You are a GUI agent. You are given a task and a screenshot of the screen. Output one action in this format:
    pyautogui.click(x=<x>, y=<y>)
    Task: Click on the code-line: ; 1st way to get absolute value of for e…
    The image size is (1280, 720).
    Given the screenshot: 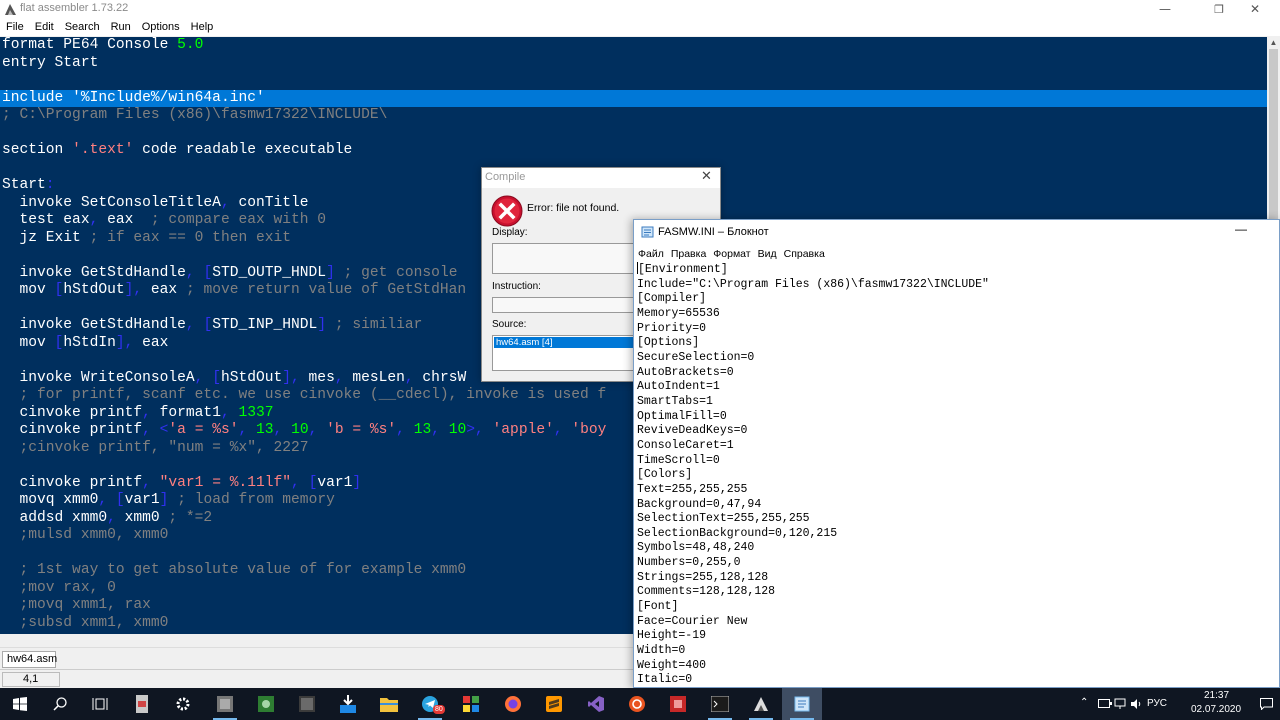 What is the action you would take?
    pyautogui.click(x=234, y=571)
    